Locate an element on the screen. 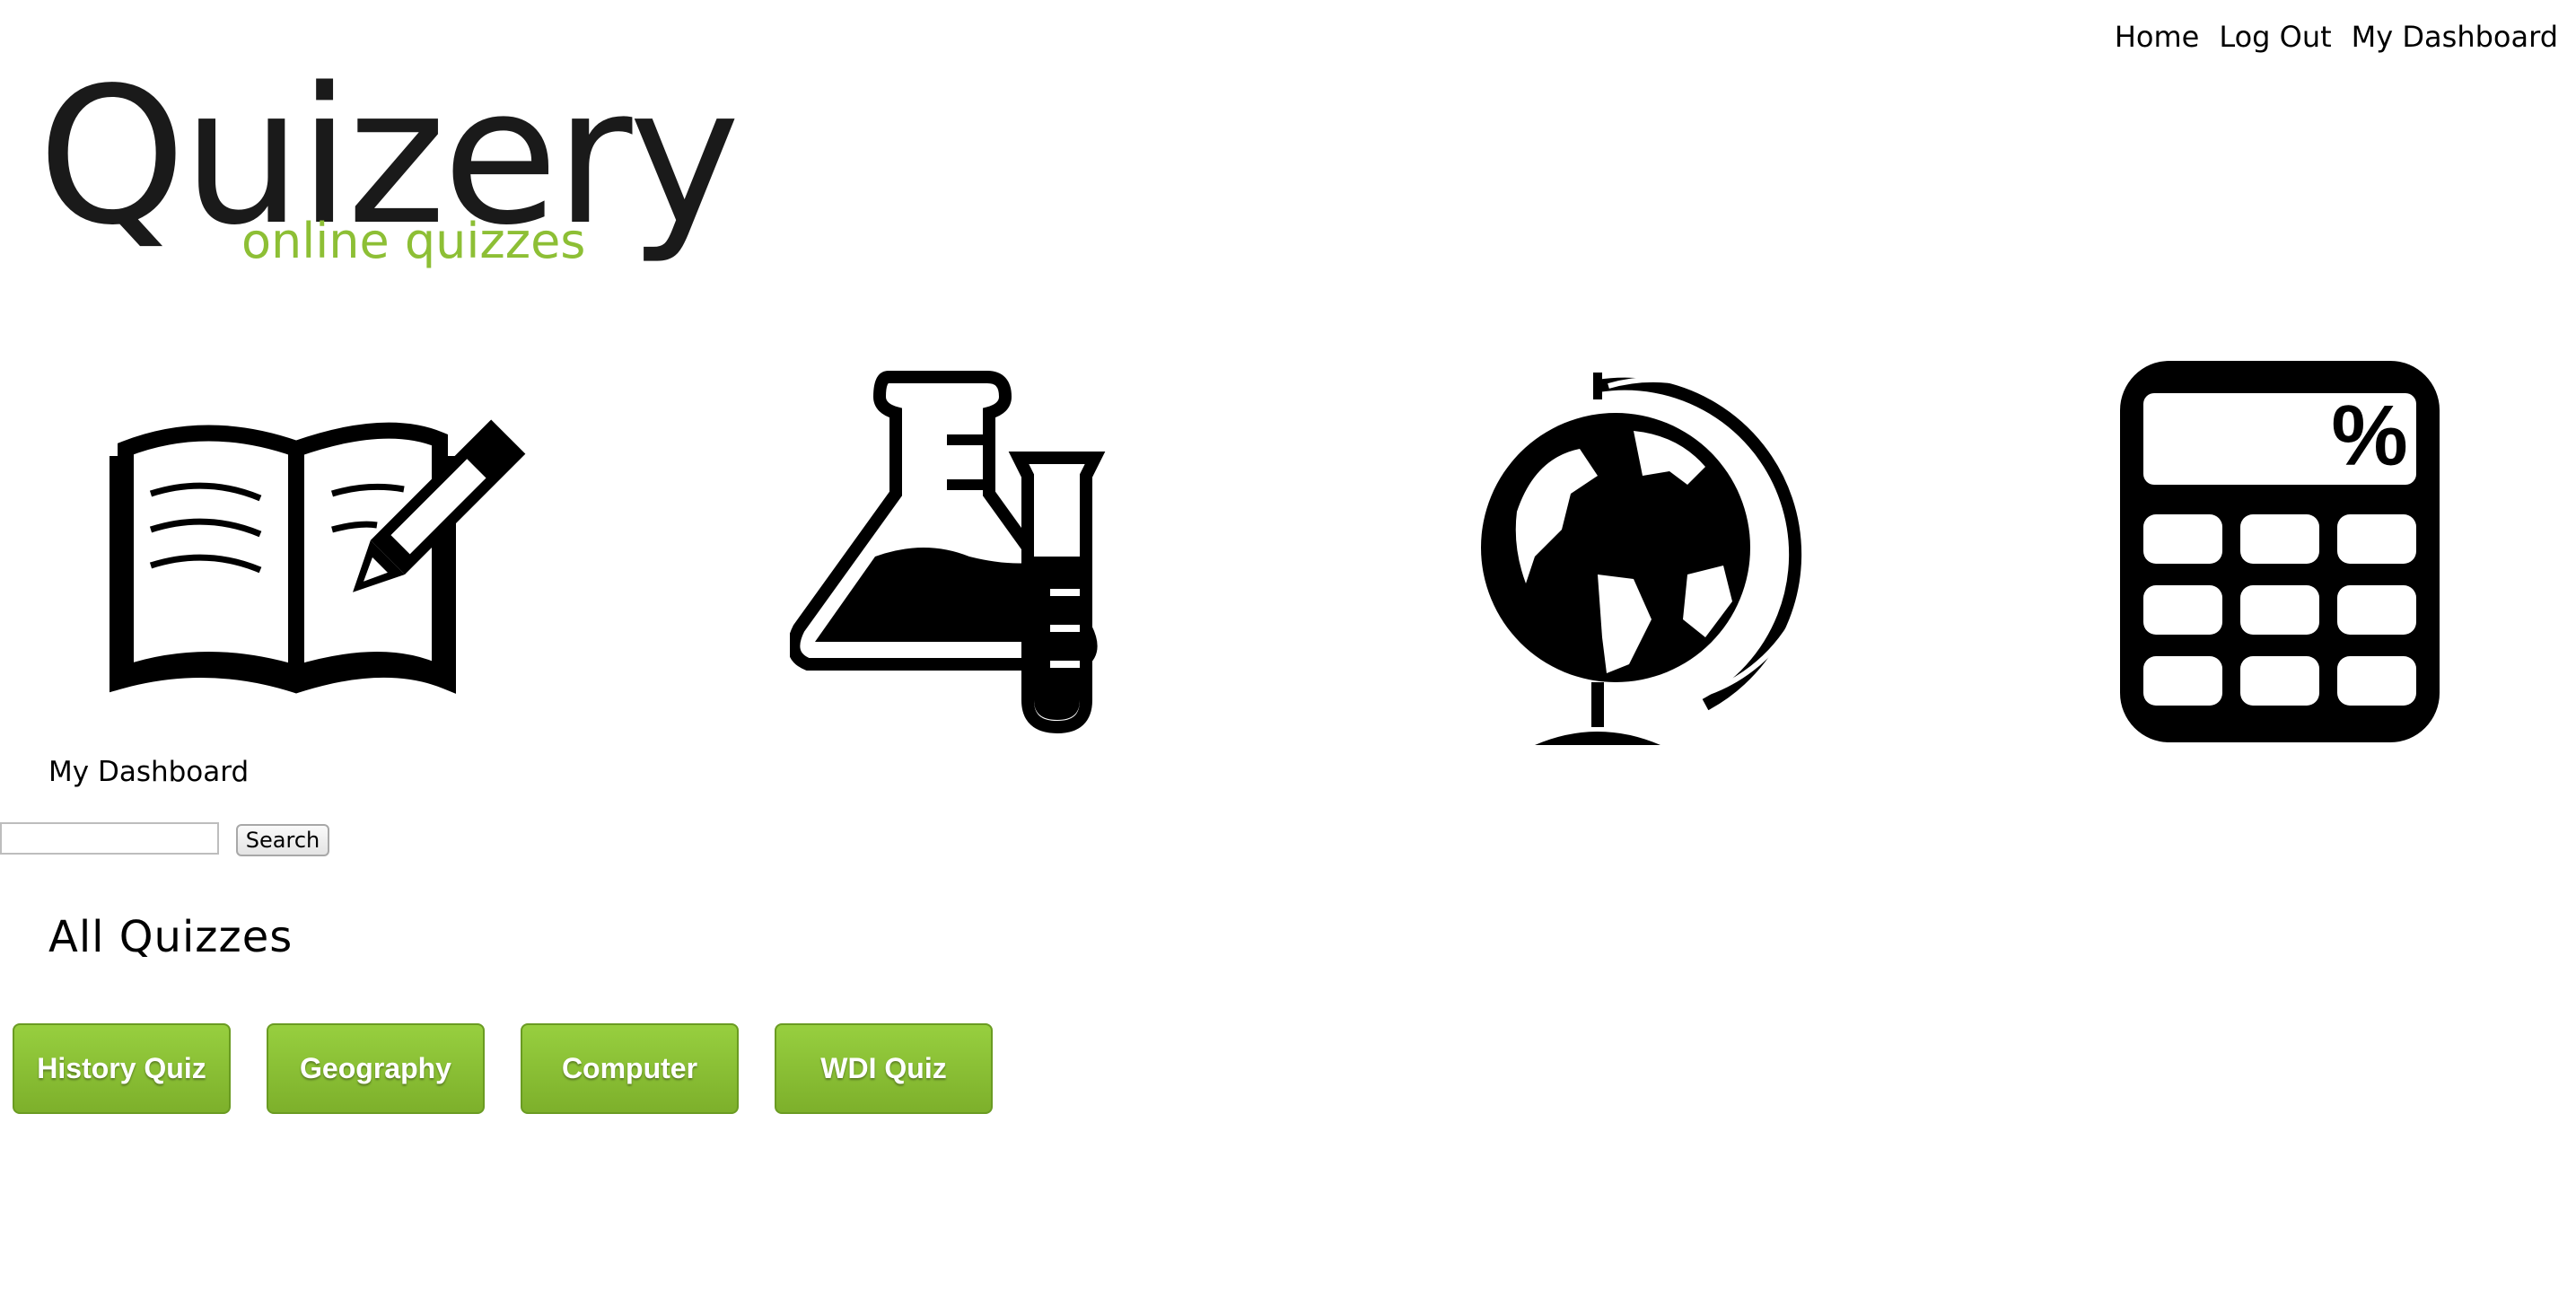 The image size is (2576, 1298). book-pencil-icon is located at coordinates (319, 561).